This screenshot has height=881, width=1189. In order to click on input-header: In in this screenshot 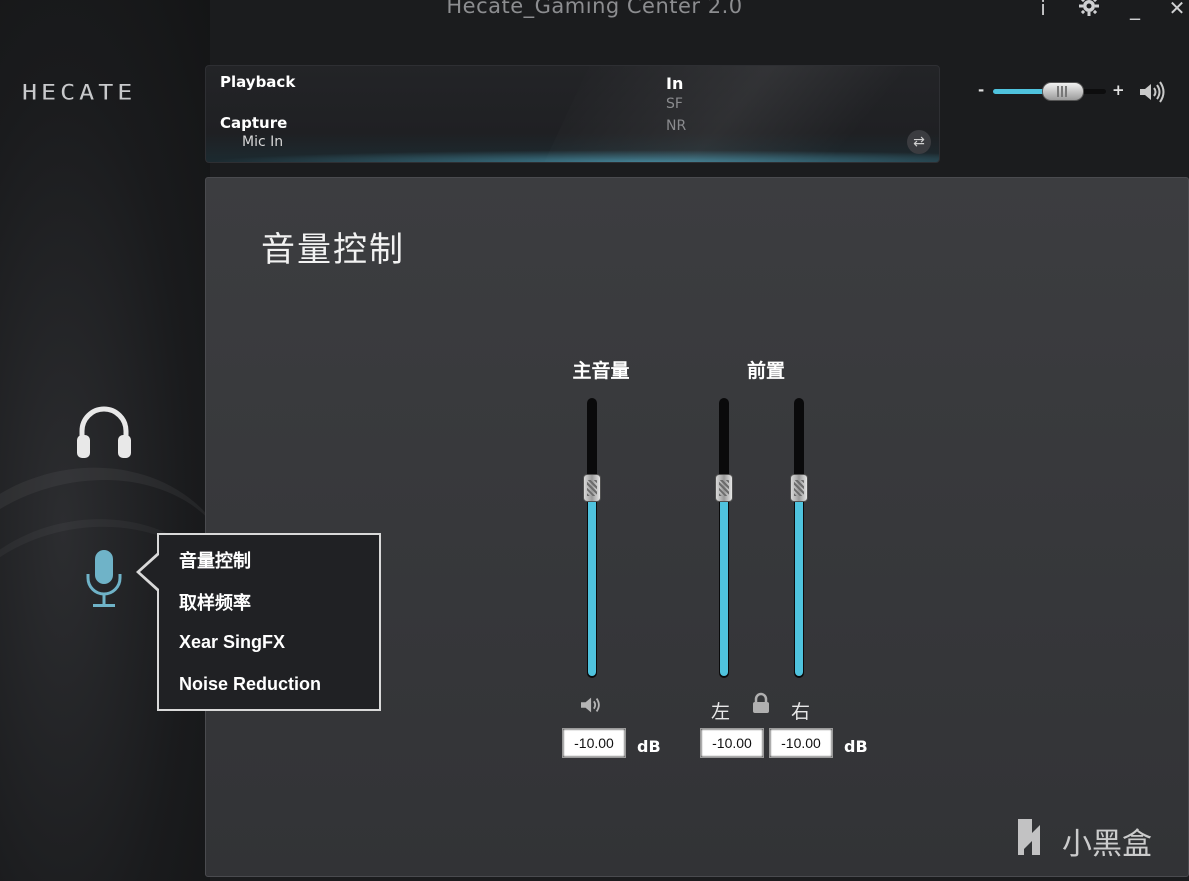, I will do `click(675, 83)`.